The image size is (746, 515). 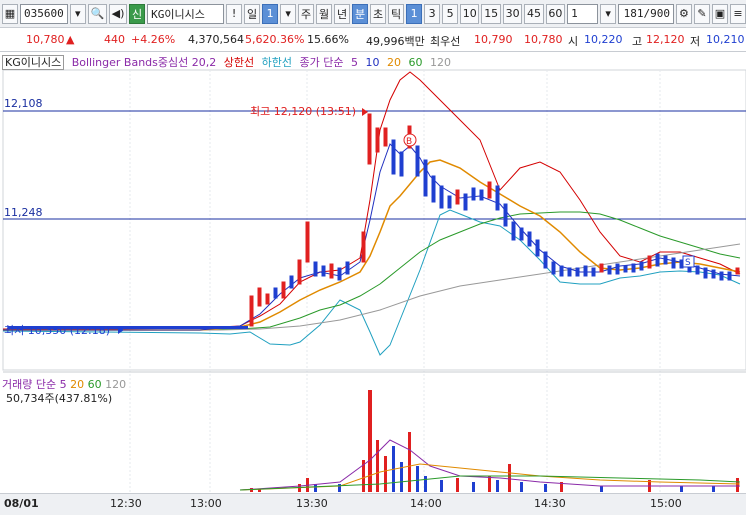 I want to click on legend-ma-label: 종가 단순, so click(x=321, y=62).